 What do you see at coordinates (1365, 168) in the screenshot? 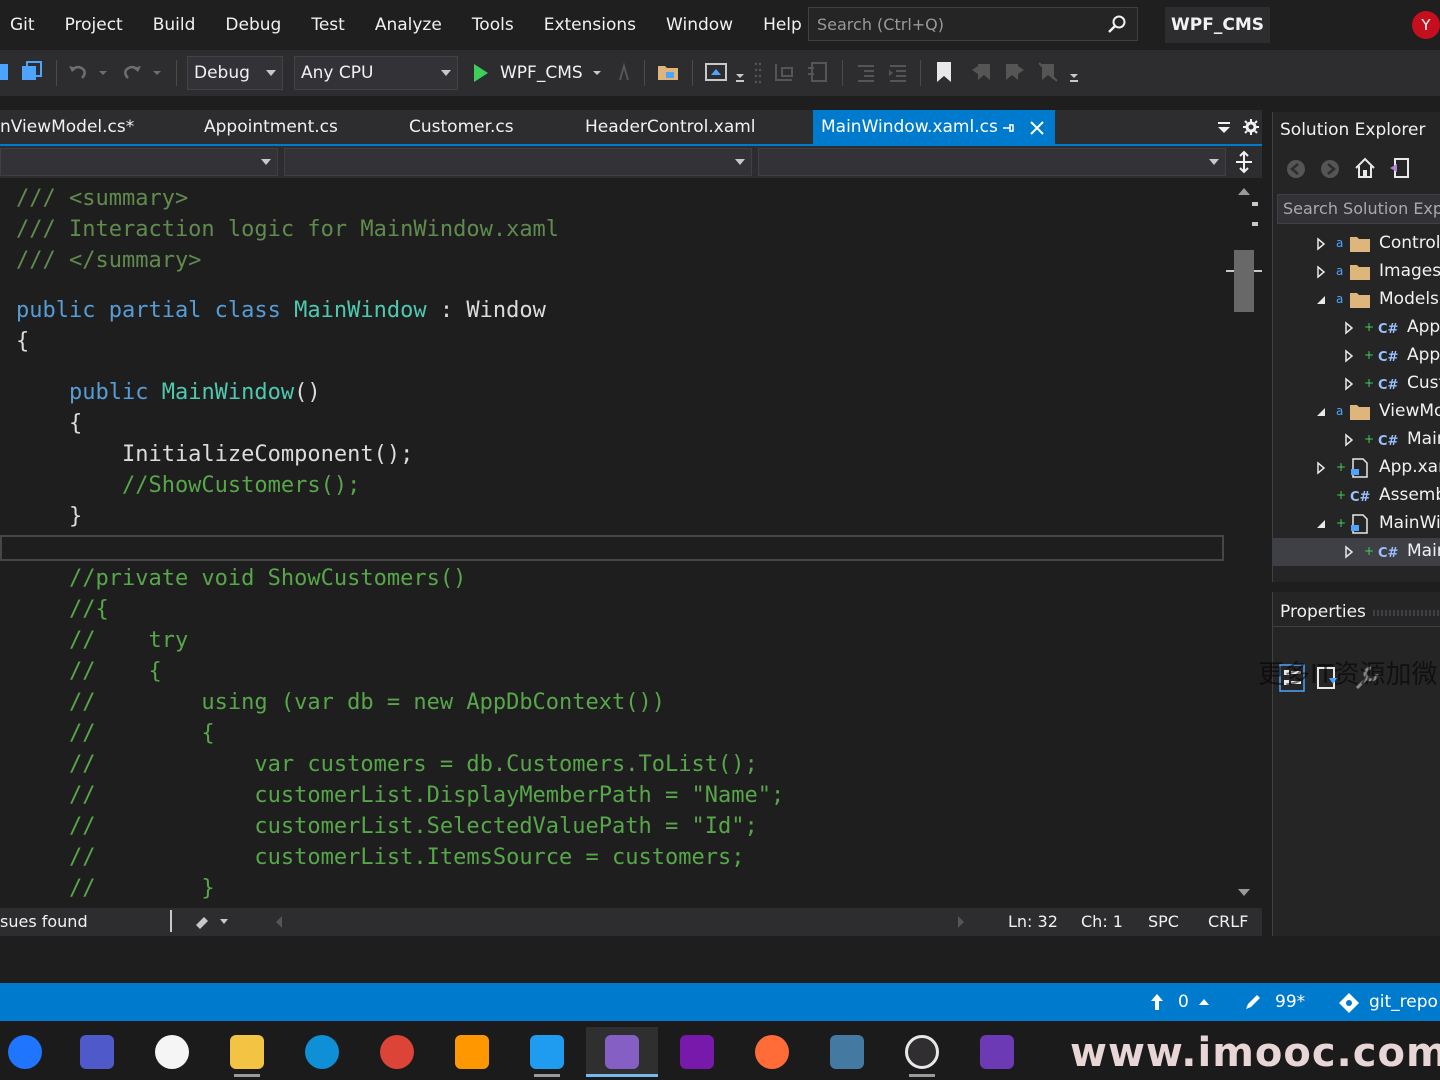
I see `home-icon` at bounding box center [1365, 168].